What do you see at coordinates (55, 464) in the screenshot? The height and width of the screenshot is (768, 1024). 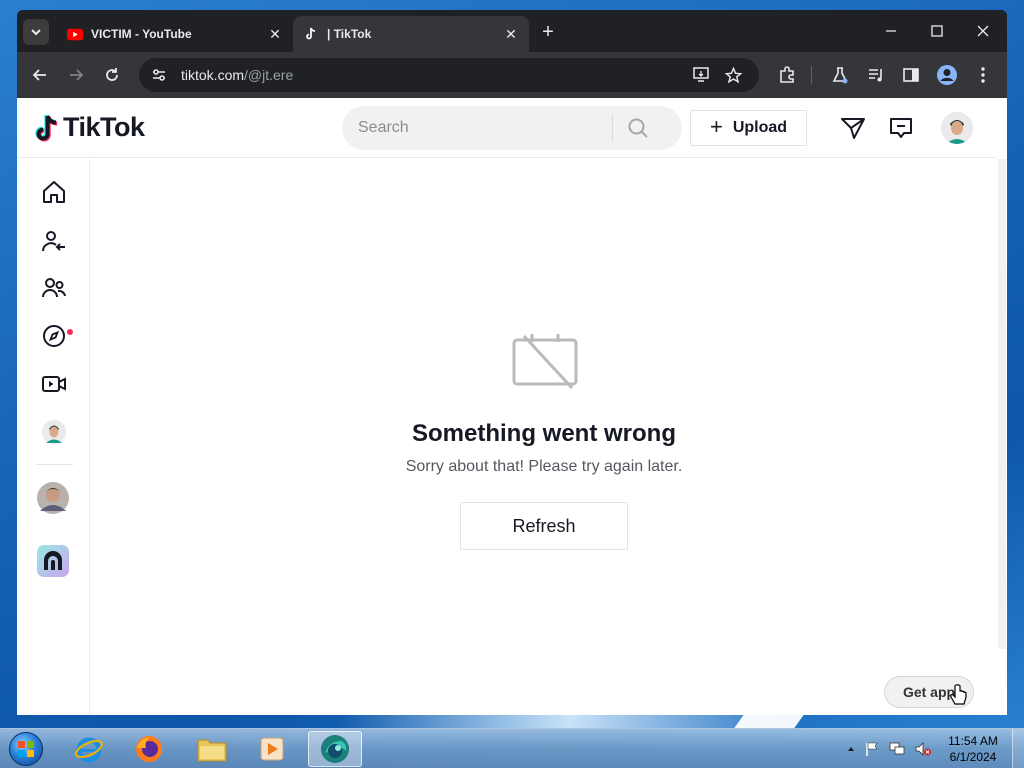 I see `sidebar-divider` at bounding box center [55, 464].